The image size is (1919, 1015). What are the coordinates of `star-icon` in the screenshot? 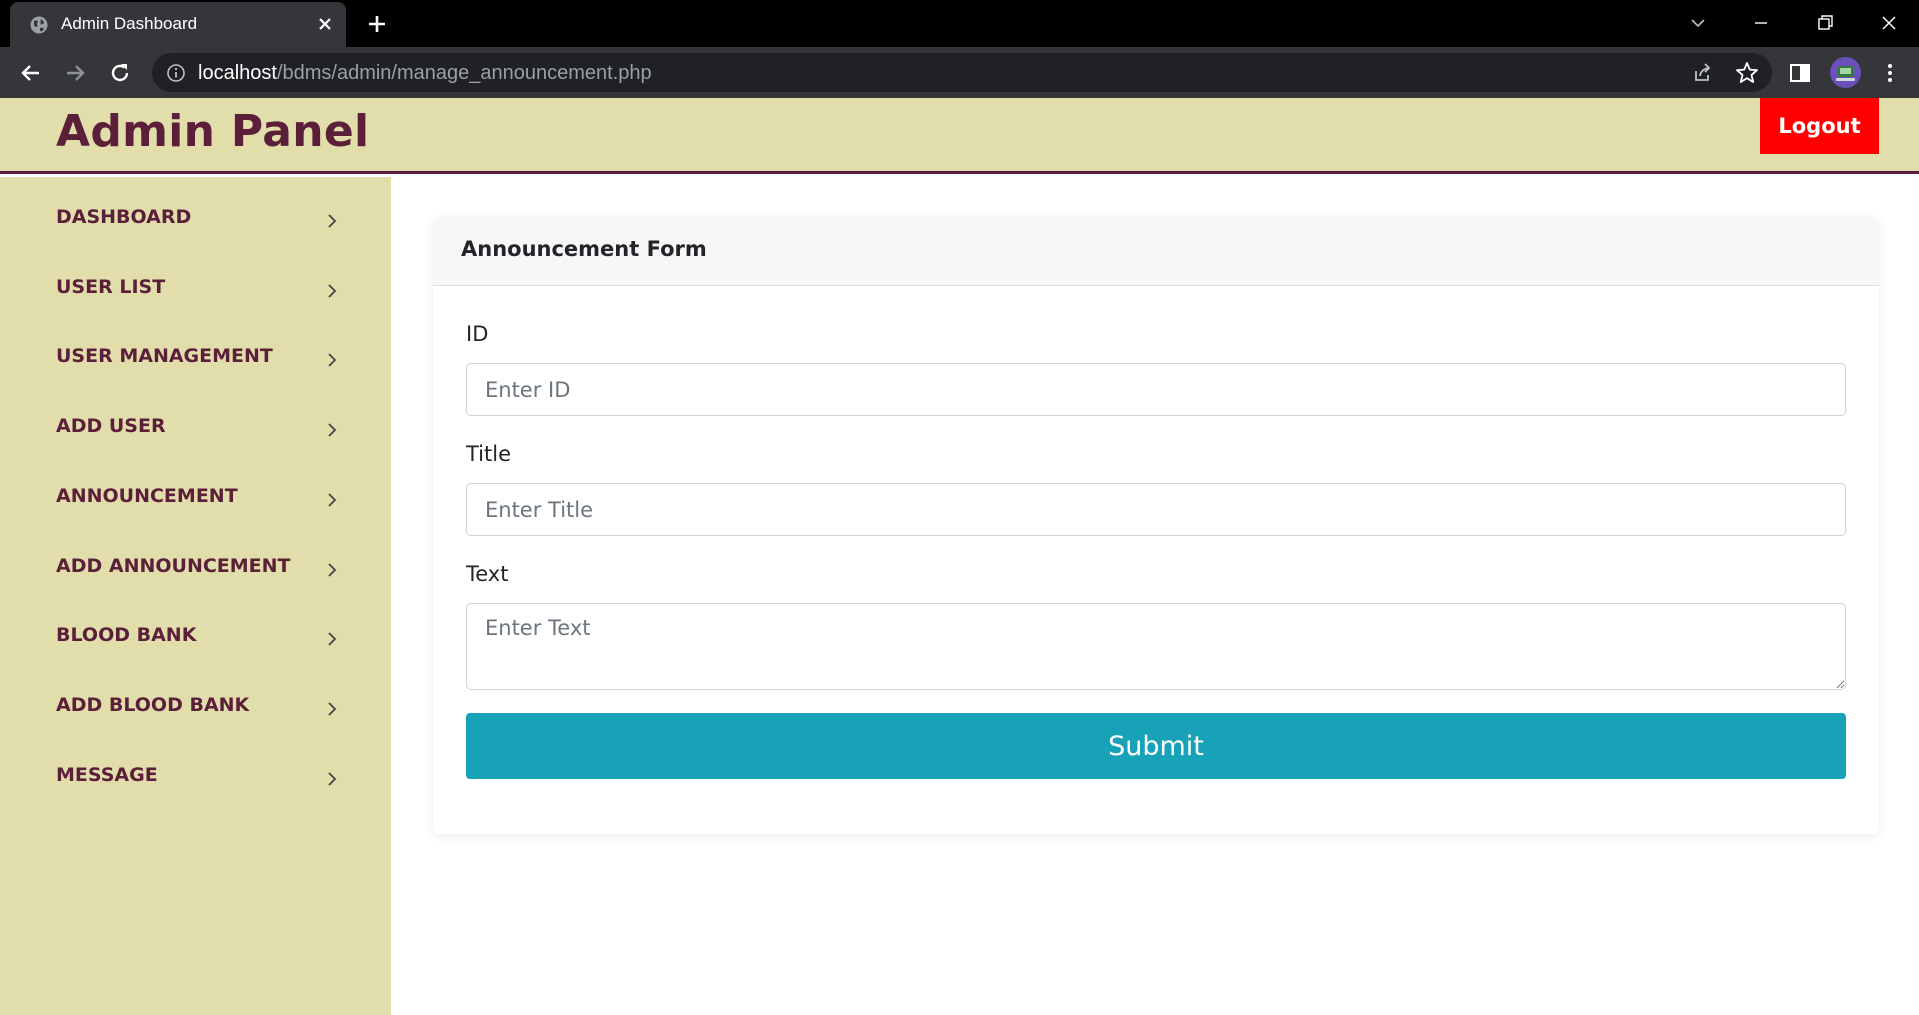 It's located at (1747, 73).